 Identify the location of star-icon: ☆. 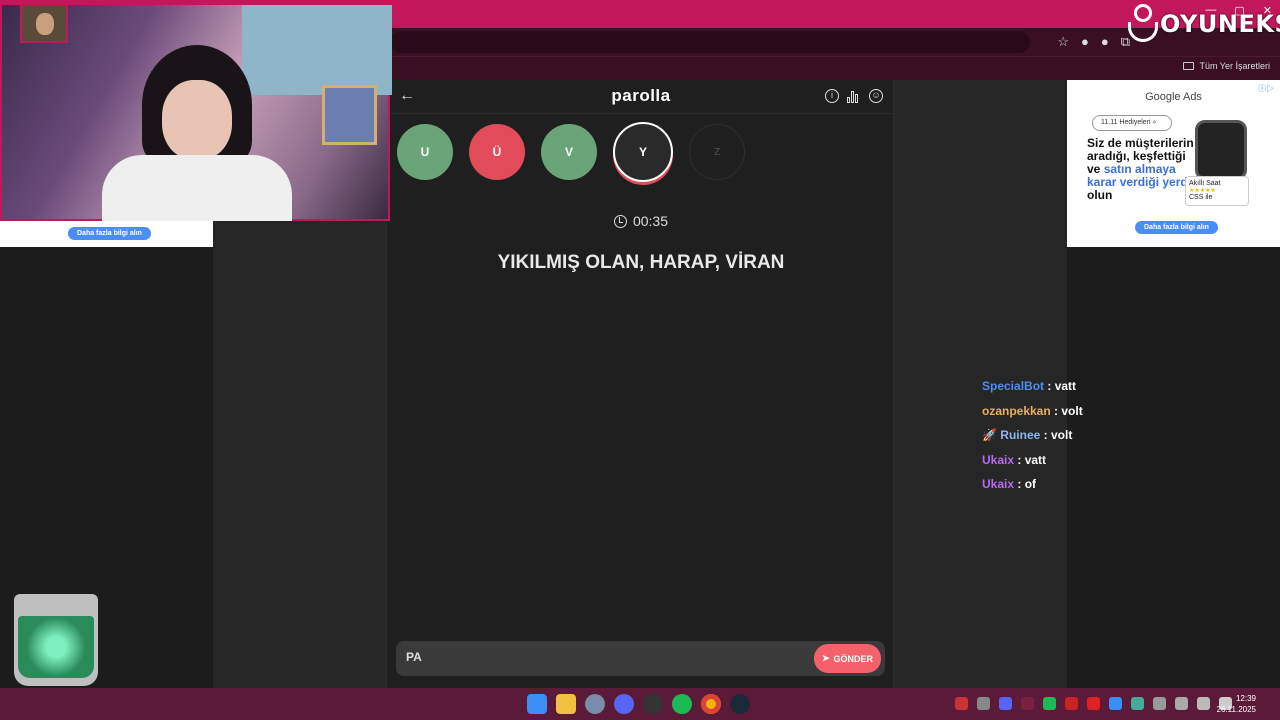
(1063, 42).